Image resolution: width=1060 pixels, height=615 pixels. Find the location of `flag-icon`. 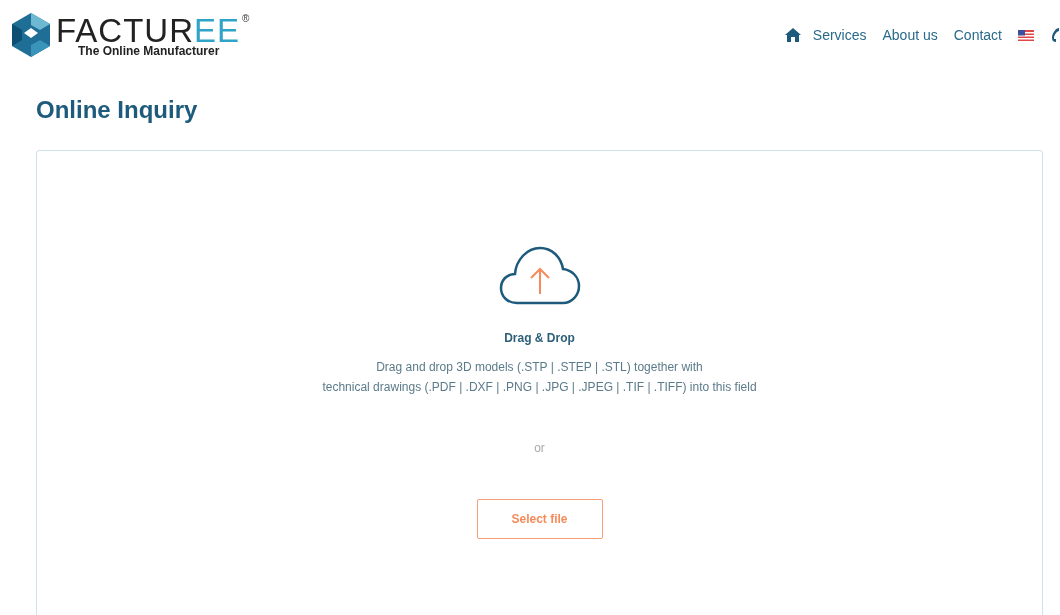

flag-icon is located at coordinates (1026, 35).